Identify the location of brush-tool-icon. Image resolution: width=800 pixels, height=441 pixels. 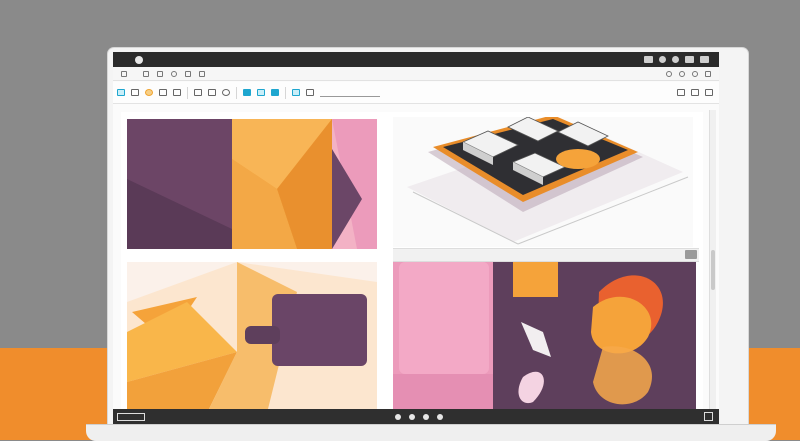
(163, 92).